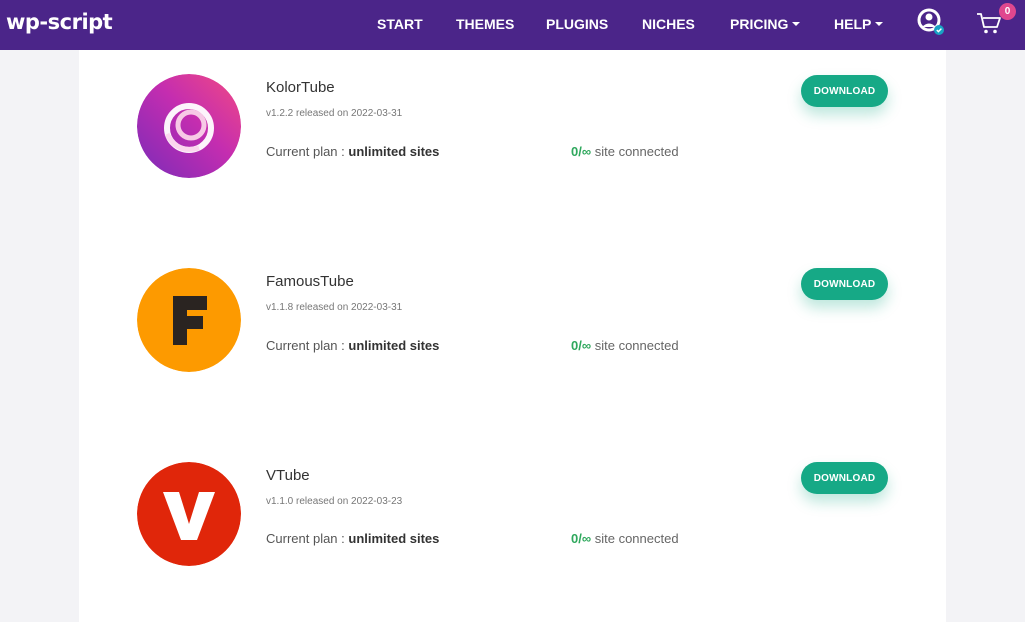  I want to click on nav-niches-label: NICHES, so click(668, 24).